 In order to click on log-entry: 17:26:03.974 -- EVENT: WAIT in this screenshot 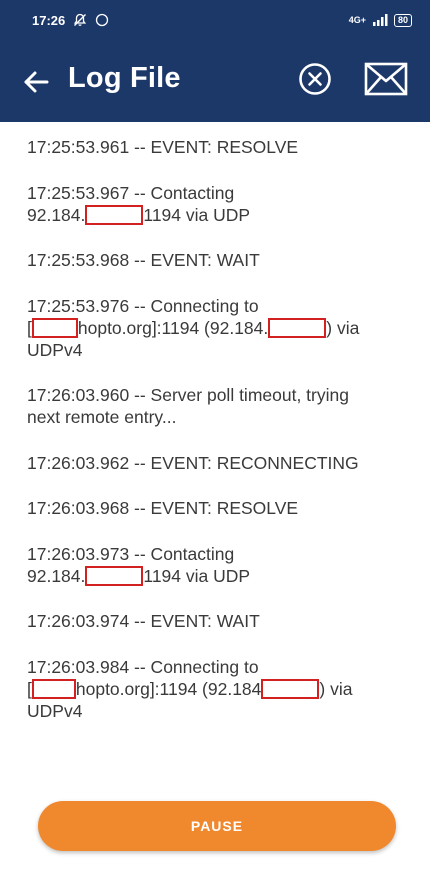, I will do `click(215, 621)`.